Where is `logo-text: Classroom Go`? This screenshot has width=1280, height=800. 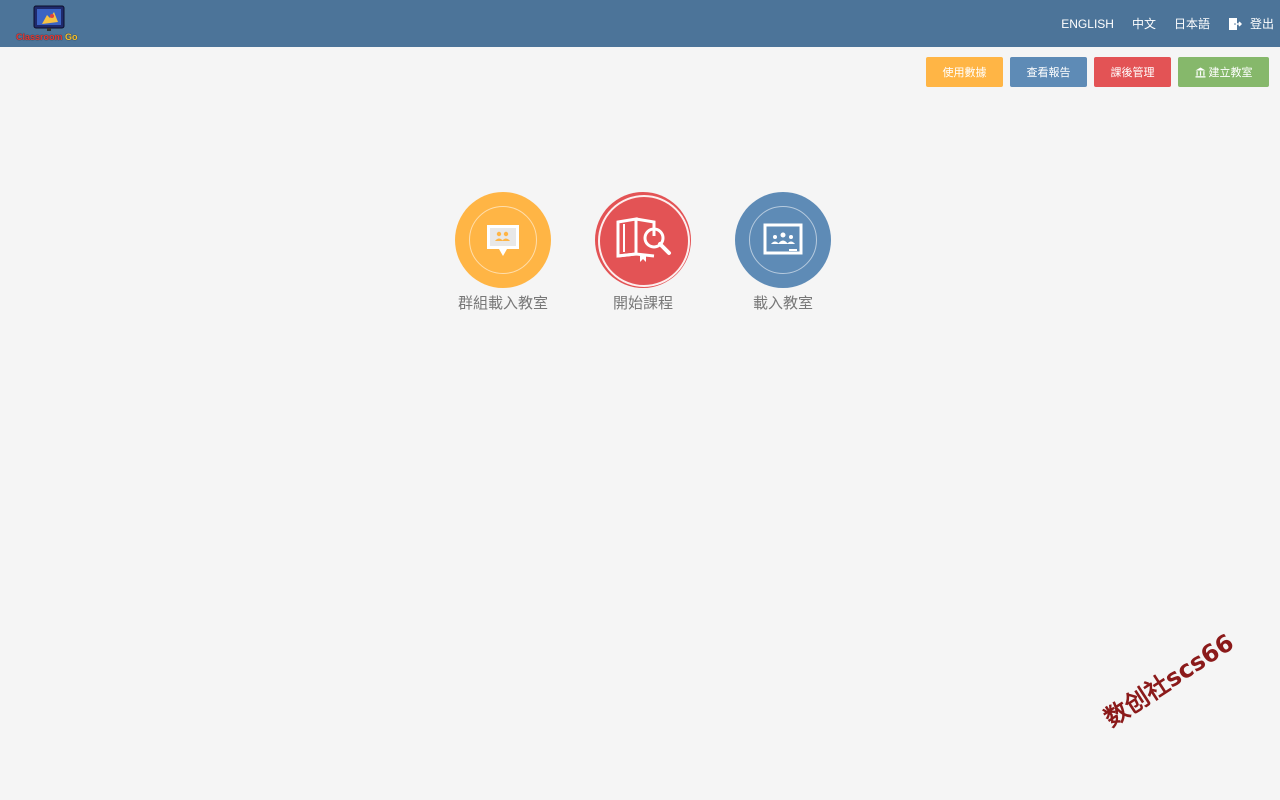
logo-text: Classroom Go is located at coordinates (47, 37).